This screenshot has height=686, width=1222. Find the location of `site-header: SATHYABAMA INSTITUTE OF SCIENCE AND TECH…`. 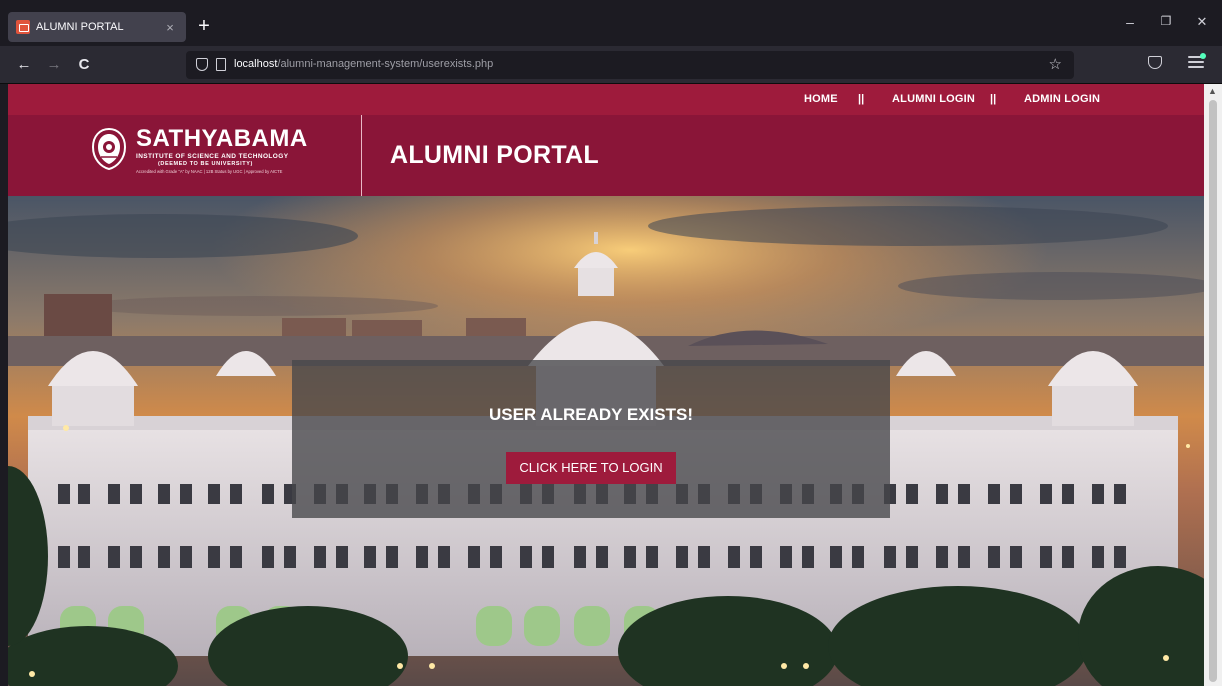

site-header: SATHYABAMA INSTITUTE OF SCIENCE AND TECH… is located at coordinates (606, 155).